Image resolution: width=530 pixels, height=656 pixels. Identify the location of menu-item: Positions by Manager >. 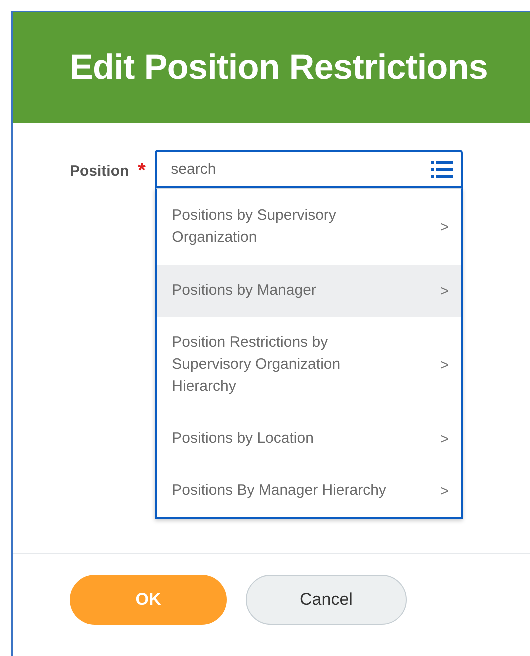
(309, 291).